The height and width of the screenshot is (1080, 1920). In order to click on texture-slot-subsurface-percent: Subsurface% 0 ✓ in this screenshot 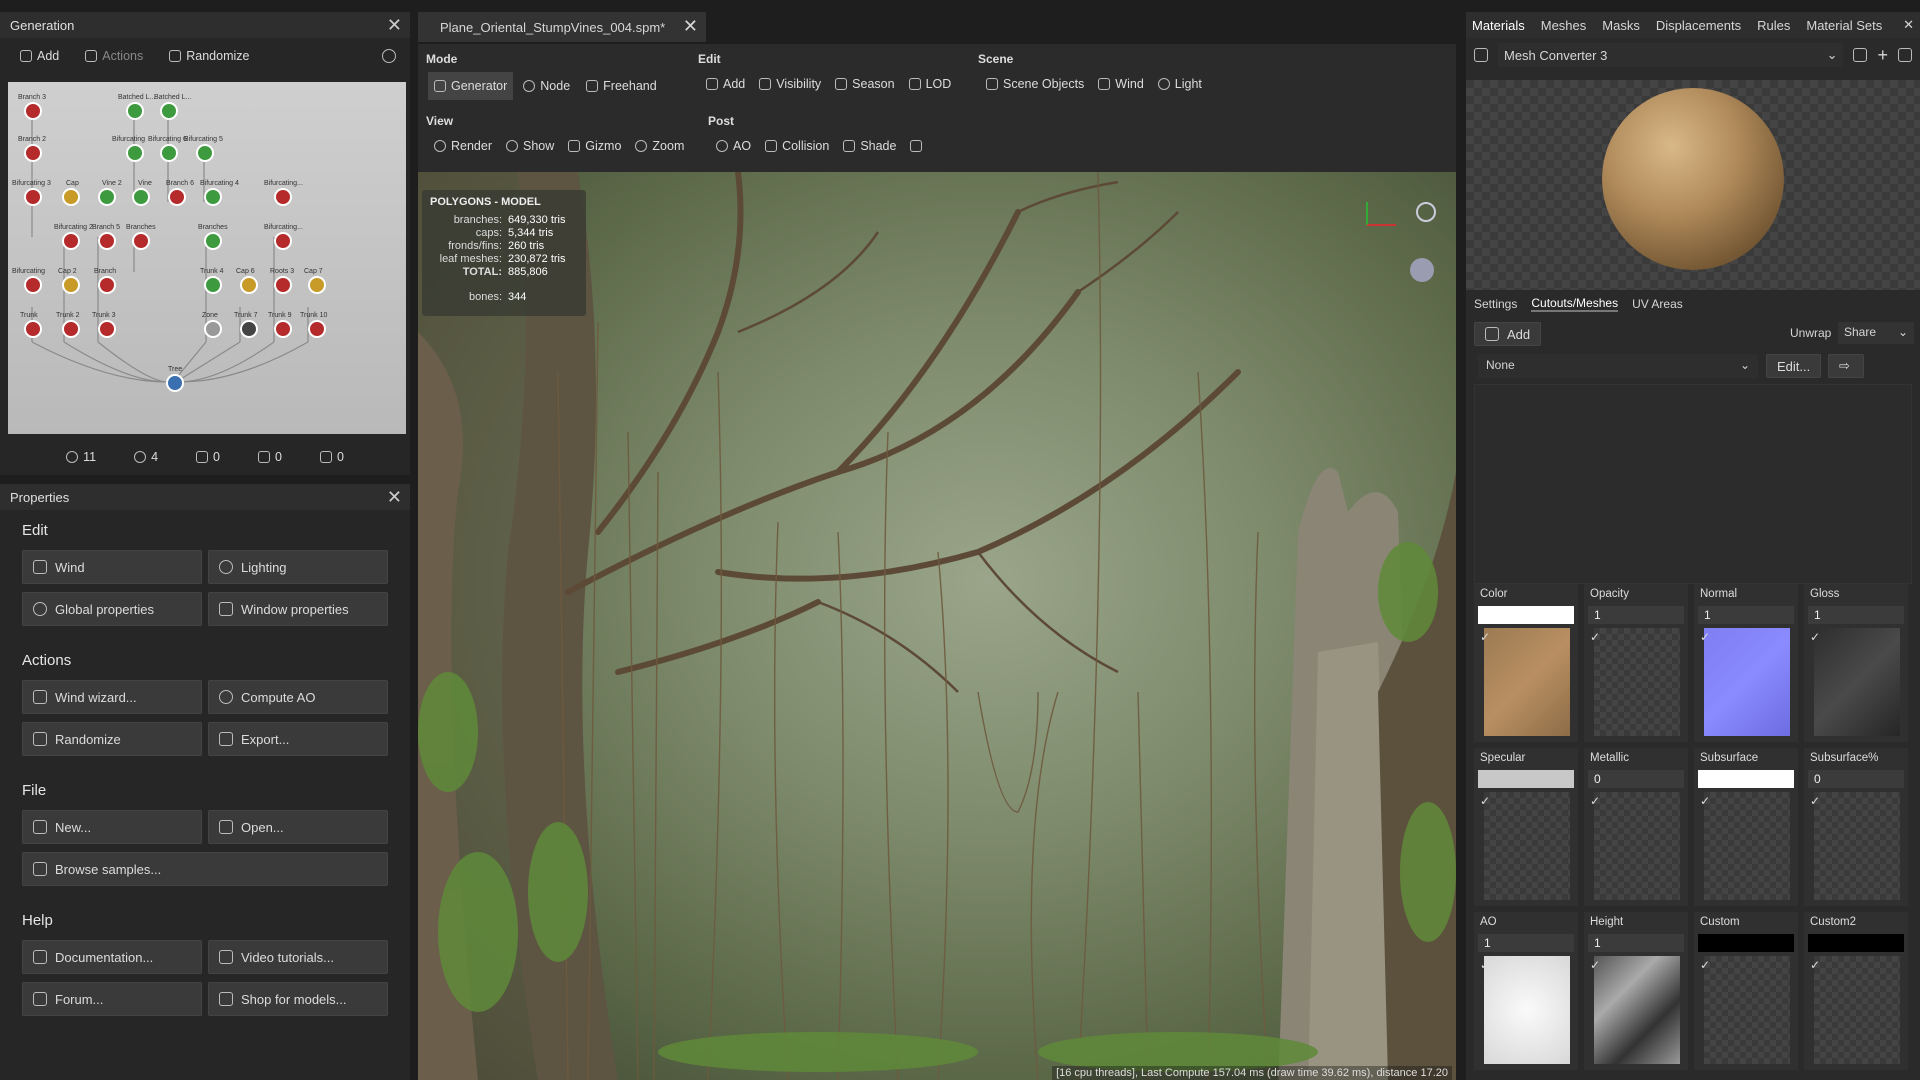, I will do `click(1856, 827)`.